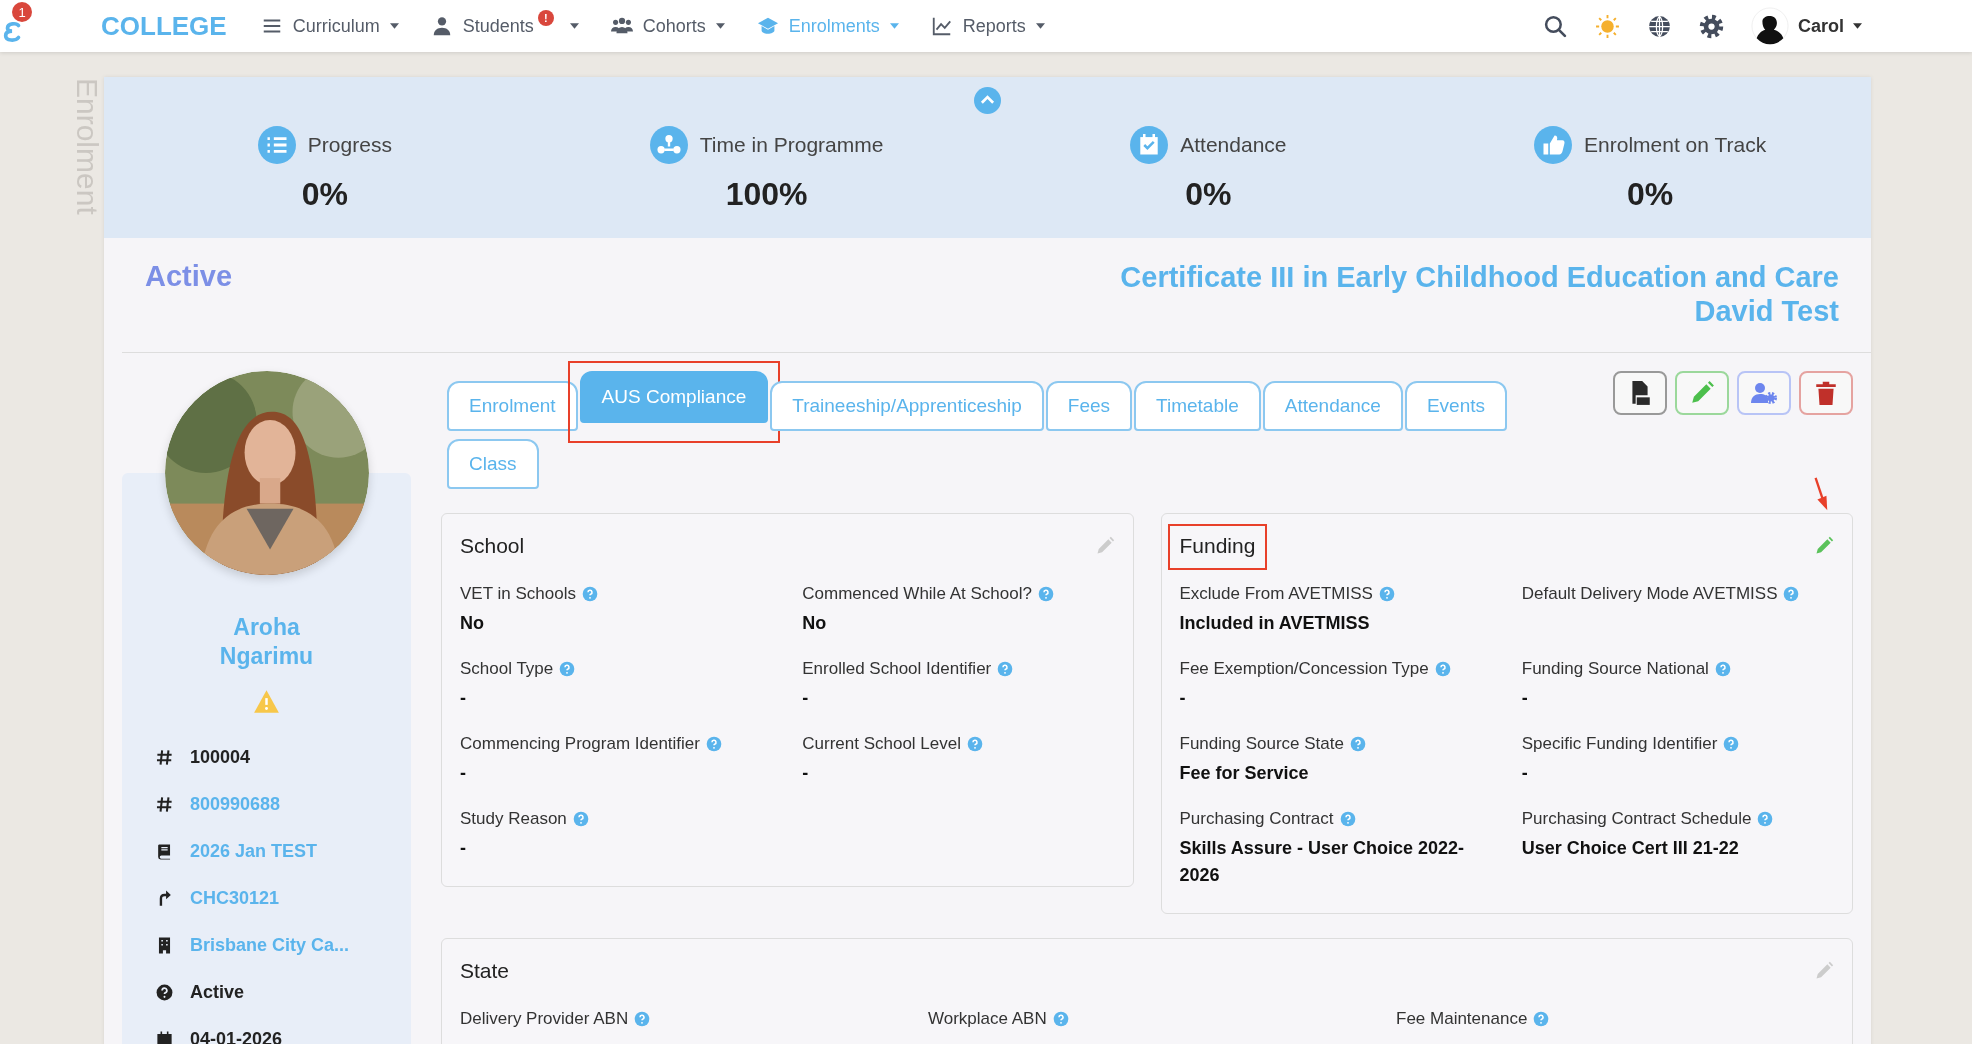 This screenshot has height=1044, width=1972. I want to click on user-menu: Carol, so click(1806, 26).